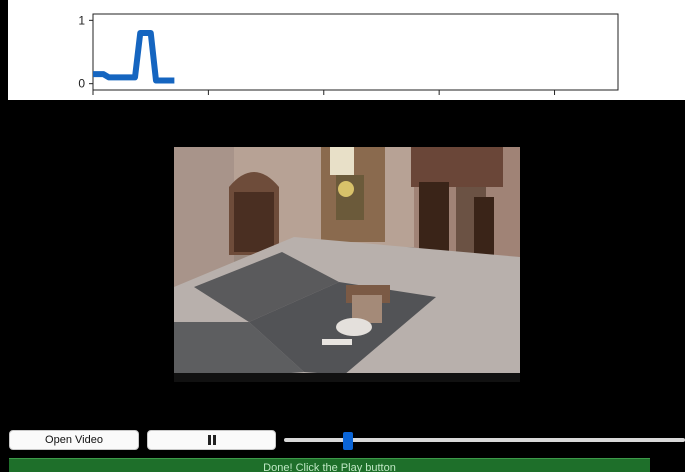 The height and width of the screenshot is (472, 685). Describe the element at coordinates (81, 84) in the screenshot. I see `y-tick-label: 0` at that location.